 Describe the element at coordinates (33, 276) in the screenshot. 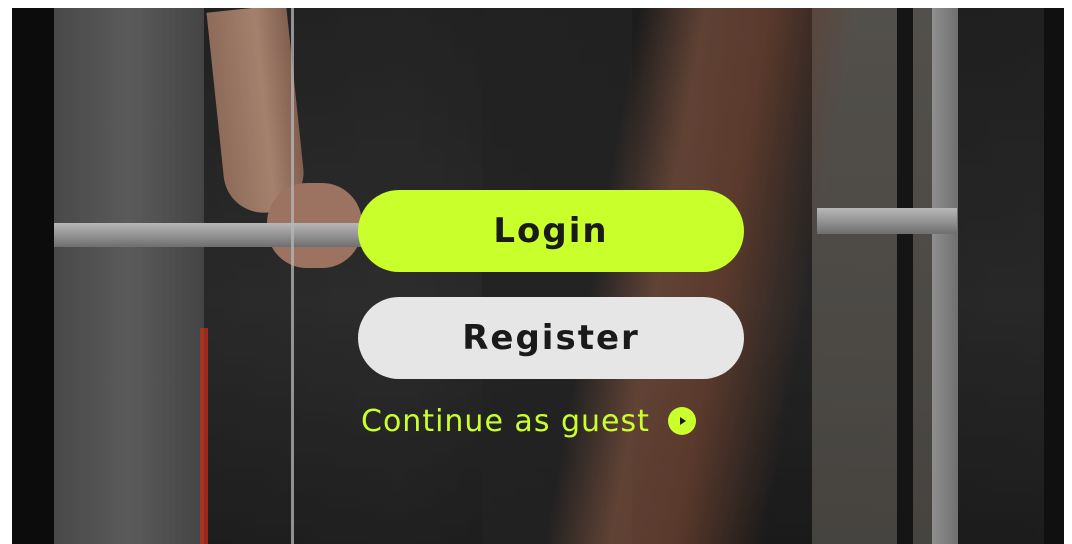

I see `left-border` at that location.